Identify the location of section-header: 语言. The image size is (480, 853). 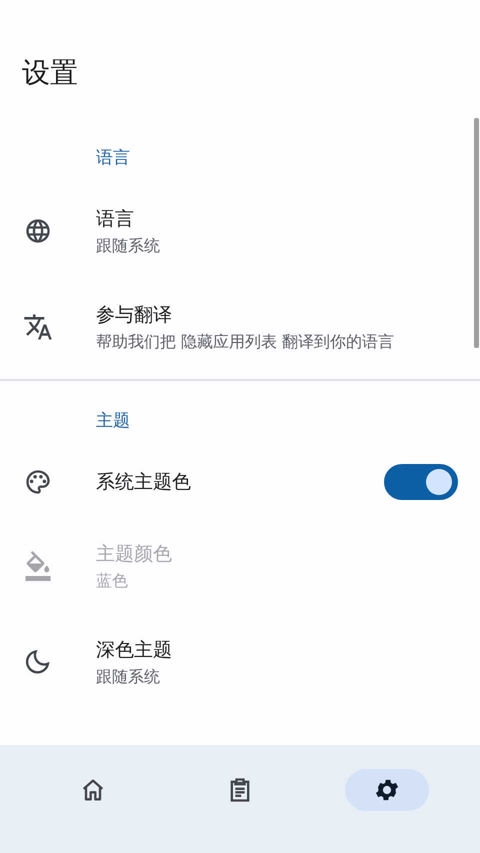
(113, 158).